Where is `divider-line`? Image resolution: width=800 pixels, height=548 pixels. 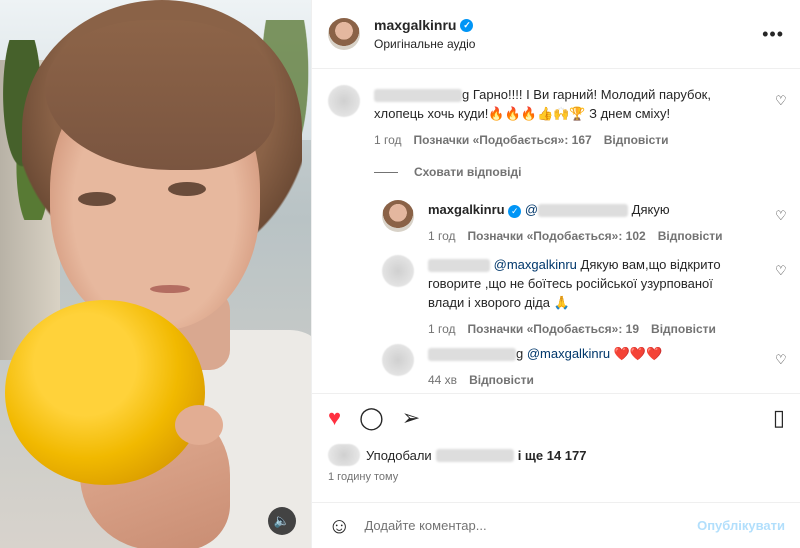 divider-line is located at coordinates (386, 172).